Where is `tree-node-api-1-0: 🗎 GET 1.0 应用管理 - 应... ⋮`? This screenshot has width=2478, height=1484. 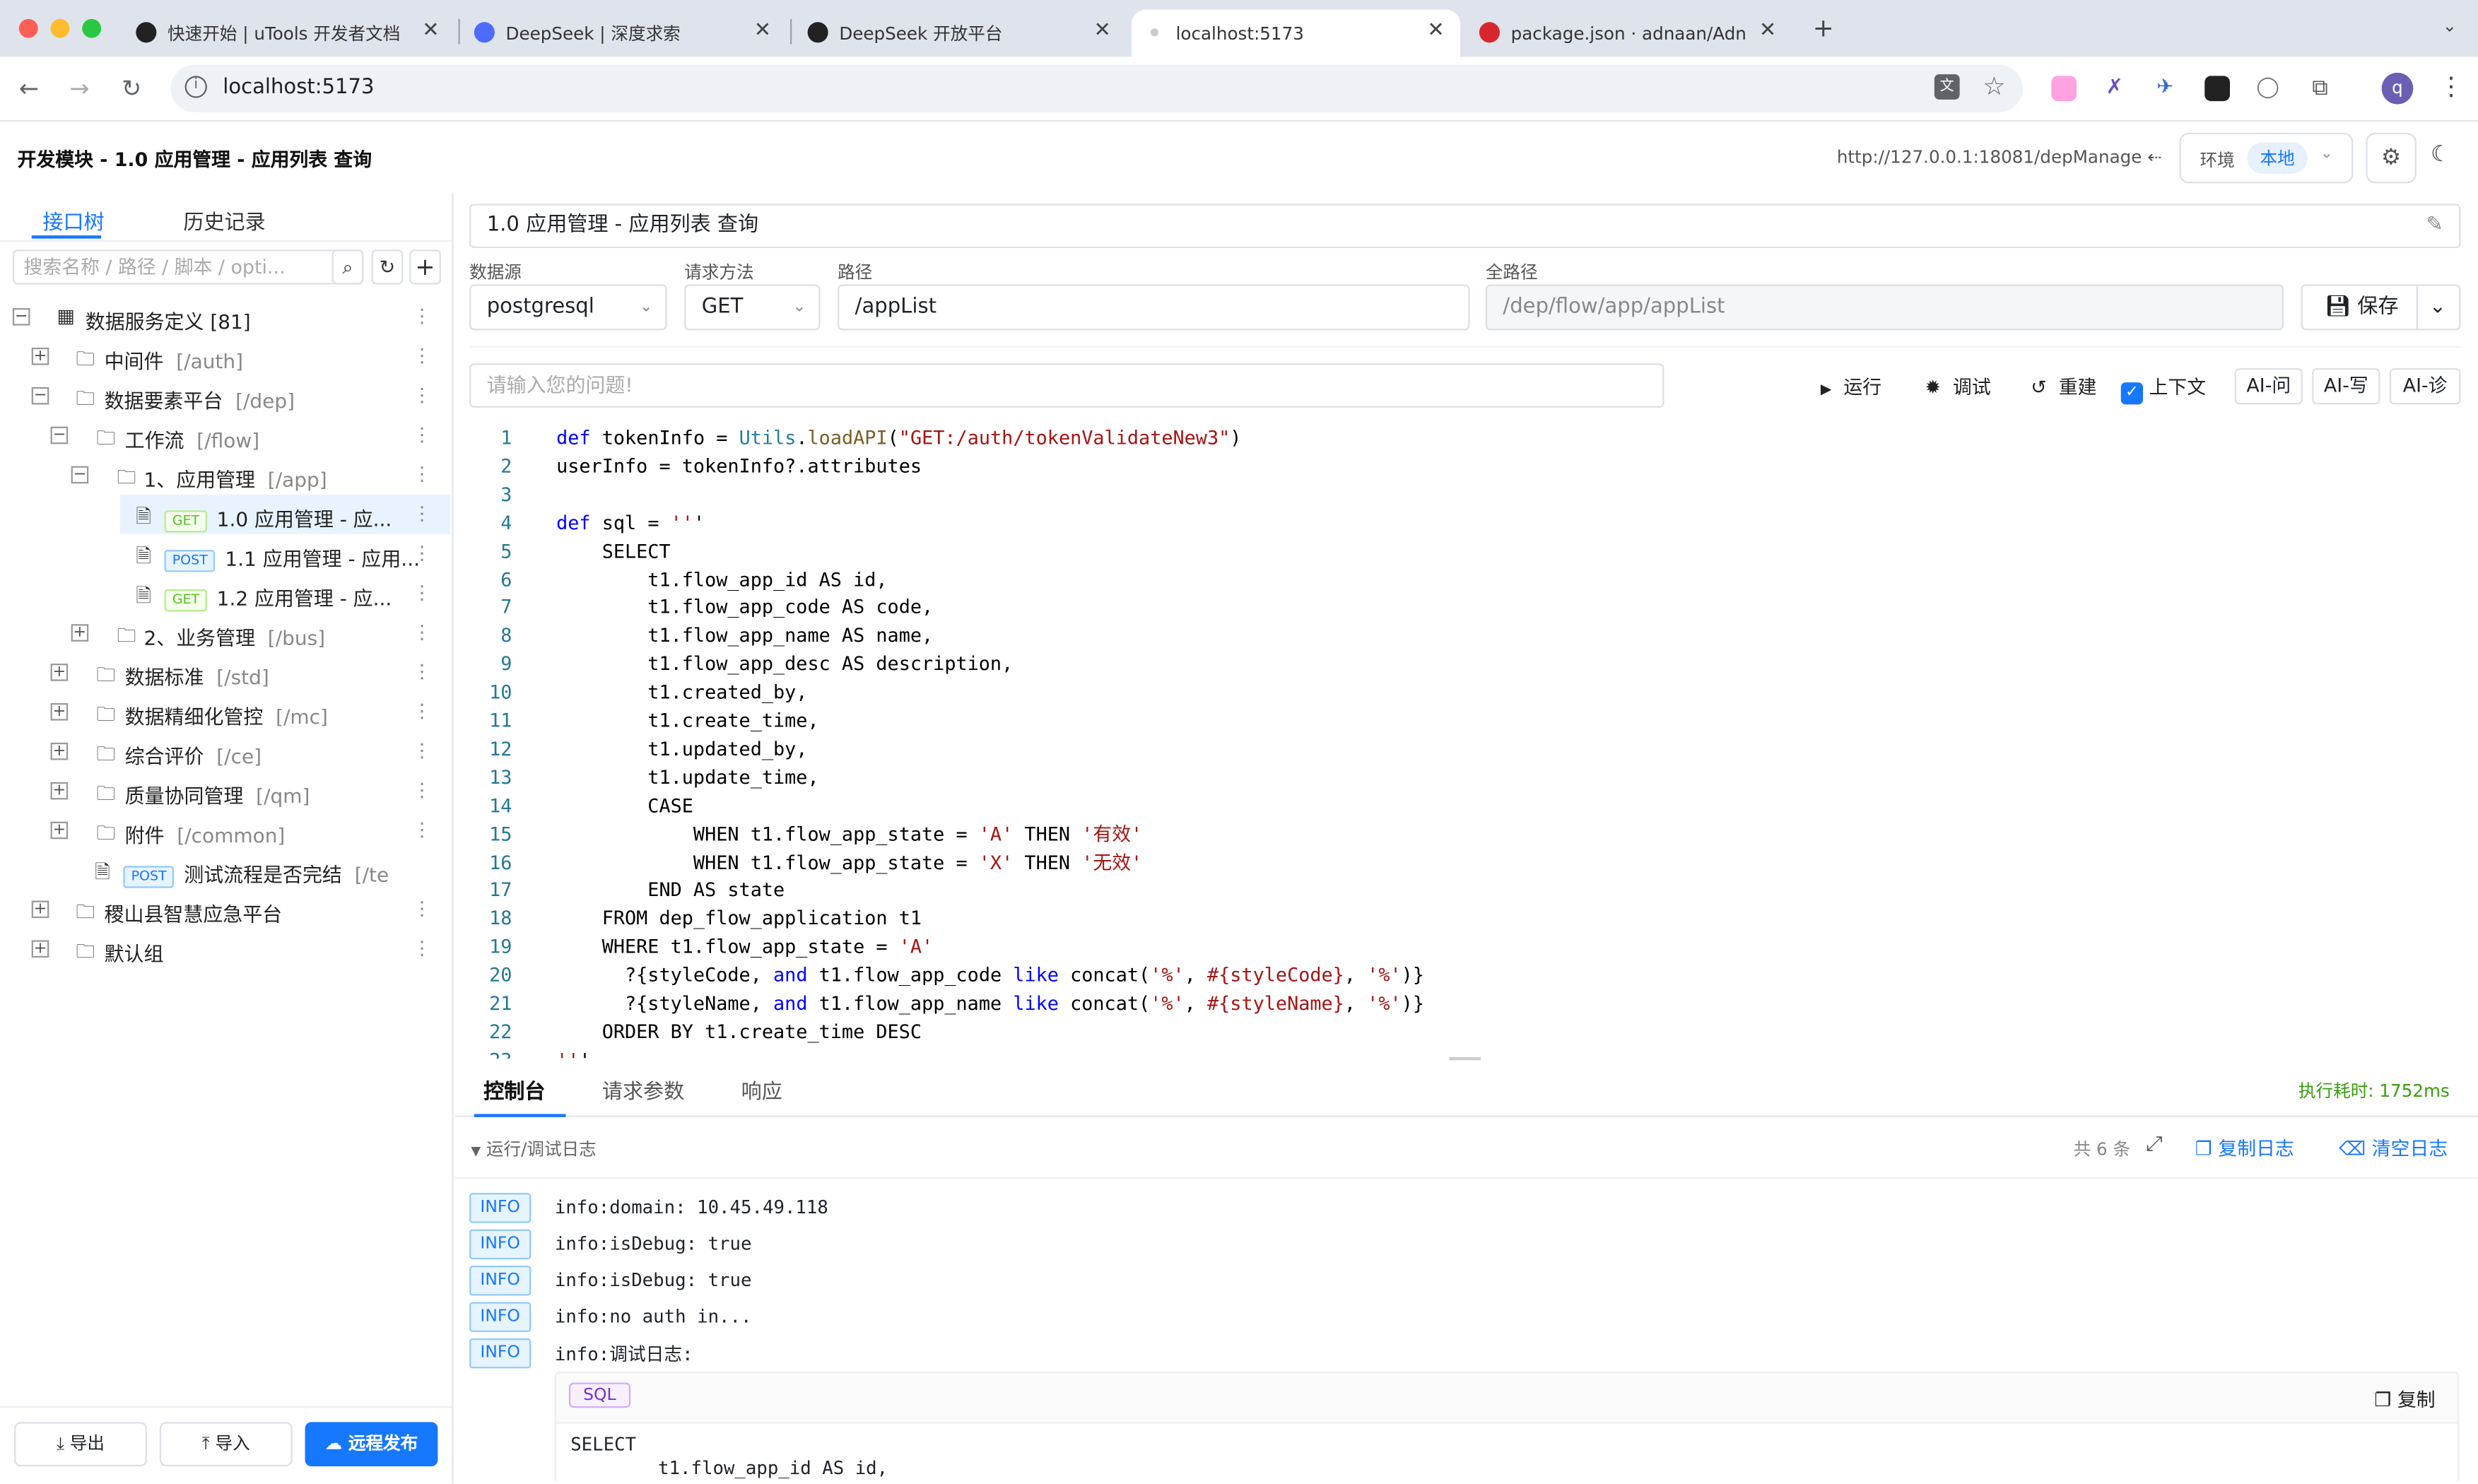
tree-node-api-1-0: 🗎 GET 1.0 应用管理 - 应... ⋮ is located at coordinates (285, 514).